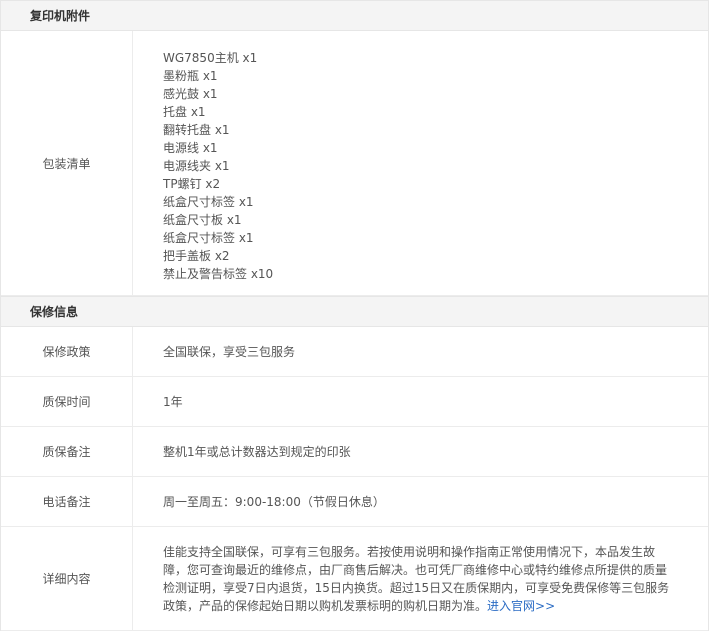 This screenshot has width=711, height=638. I want to click on phone-note-row: 电话备注 周一至周五：9:00-18:00（节假日休息）, so click(354, 502).